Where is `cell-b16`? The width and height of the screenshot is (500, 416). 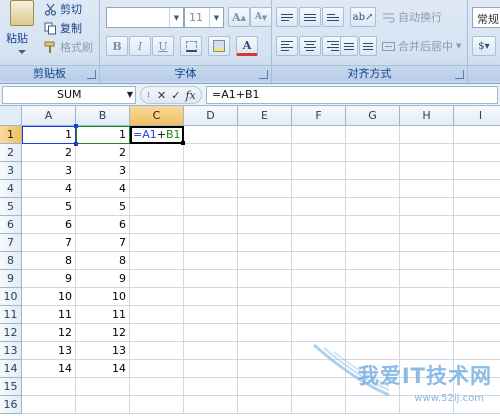
cell-b16 is located at coordinates (103, 405).